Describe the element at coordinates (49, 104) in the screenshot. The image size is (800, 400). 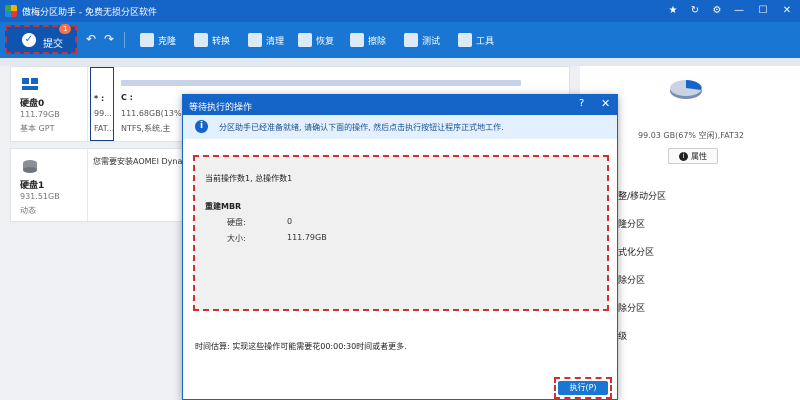
I see `disk-0-info: 硬盘0 111.79GB 基本 GPT` at that location.